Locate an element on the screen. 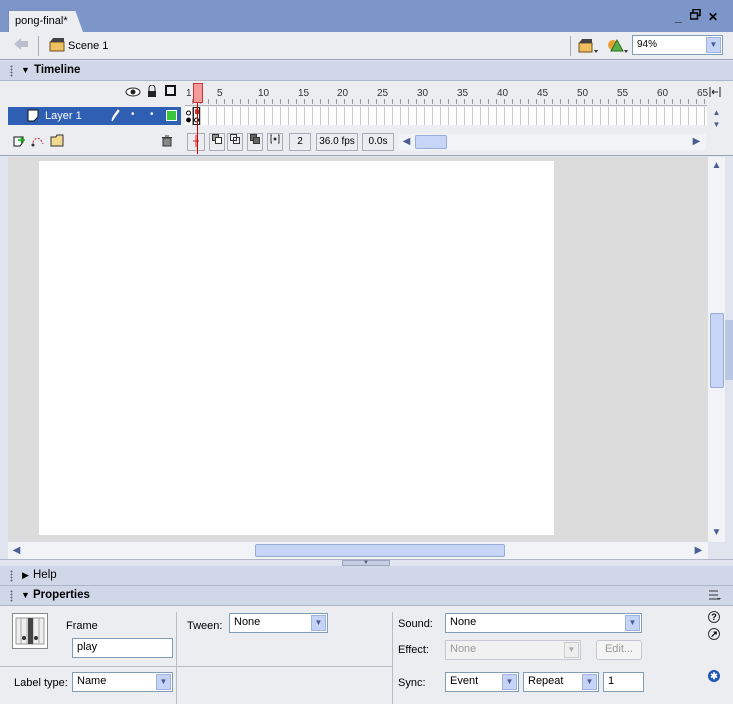 Image resolution: width=733 pixels, height=704 pixels. scene-label: Scene 1 is located at coordinates (88, 46).